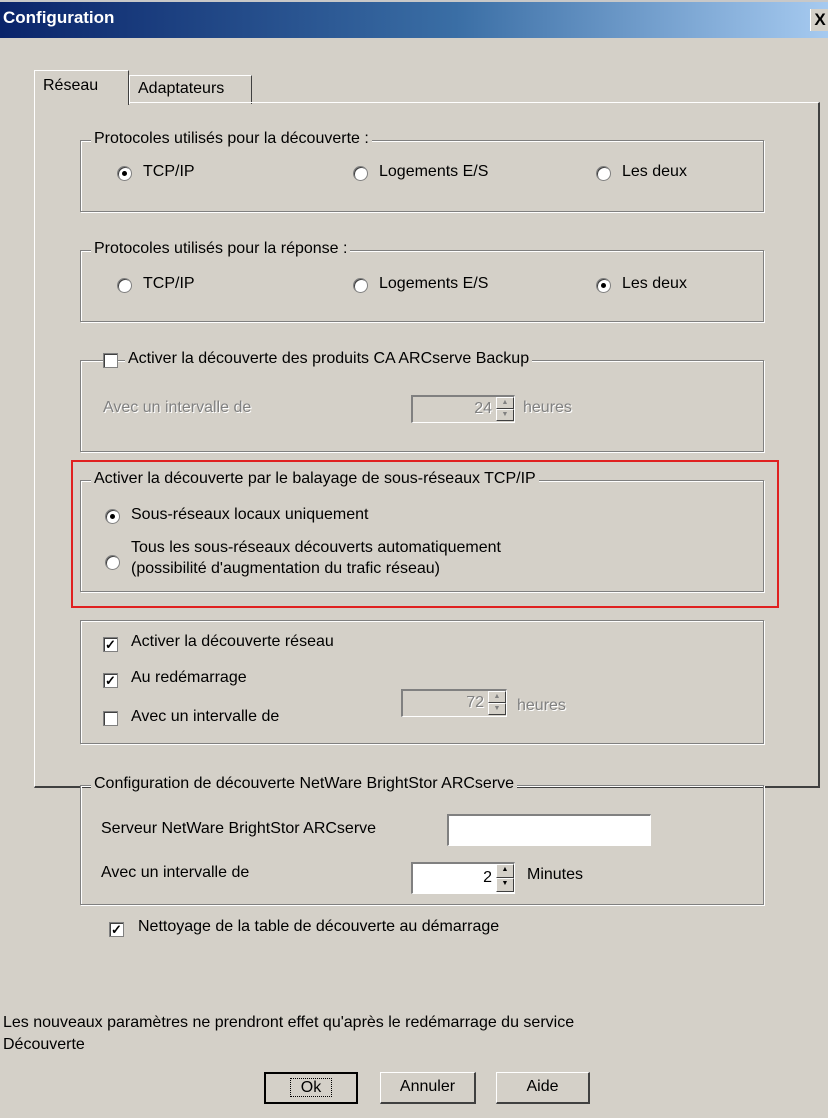  Describe the element at coordinates (541, 705) in the screenshot. I see `network-interval-unit: heures` at that location.